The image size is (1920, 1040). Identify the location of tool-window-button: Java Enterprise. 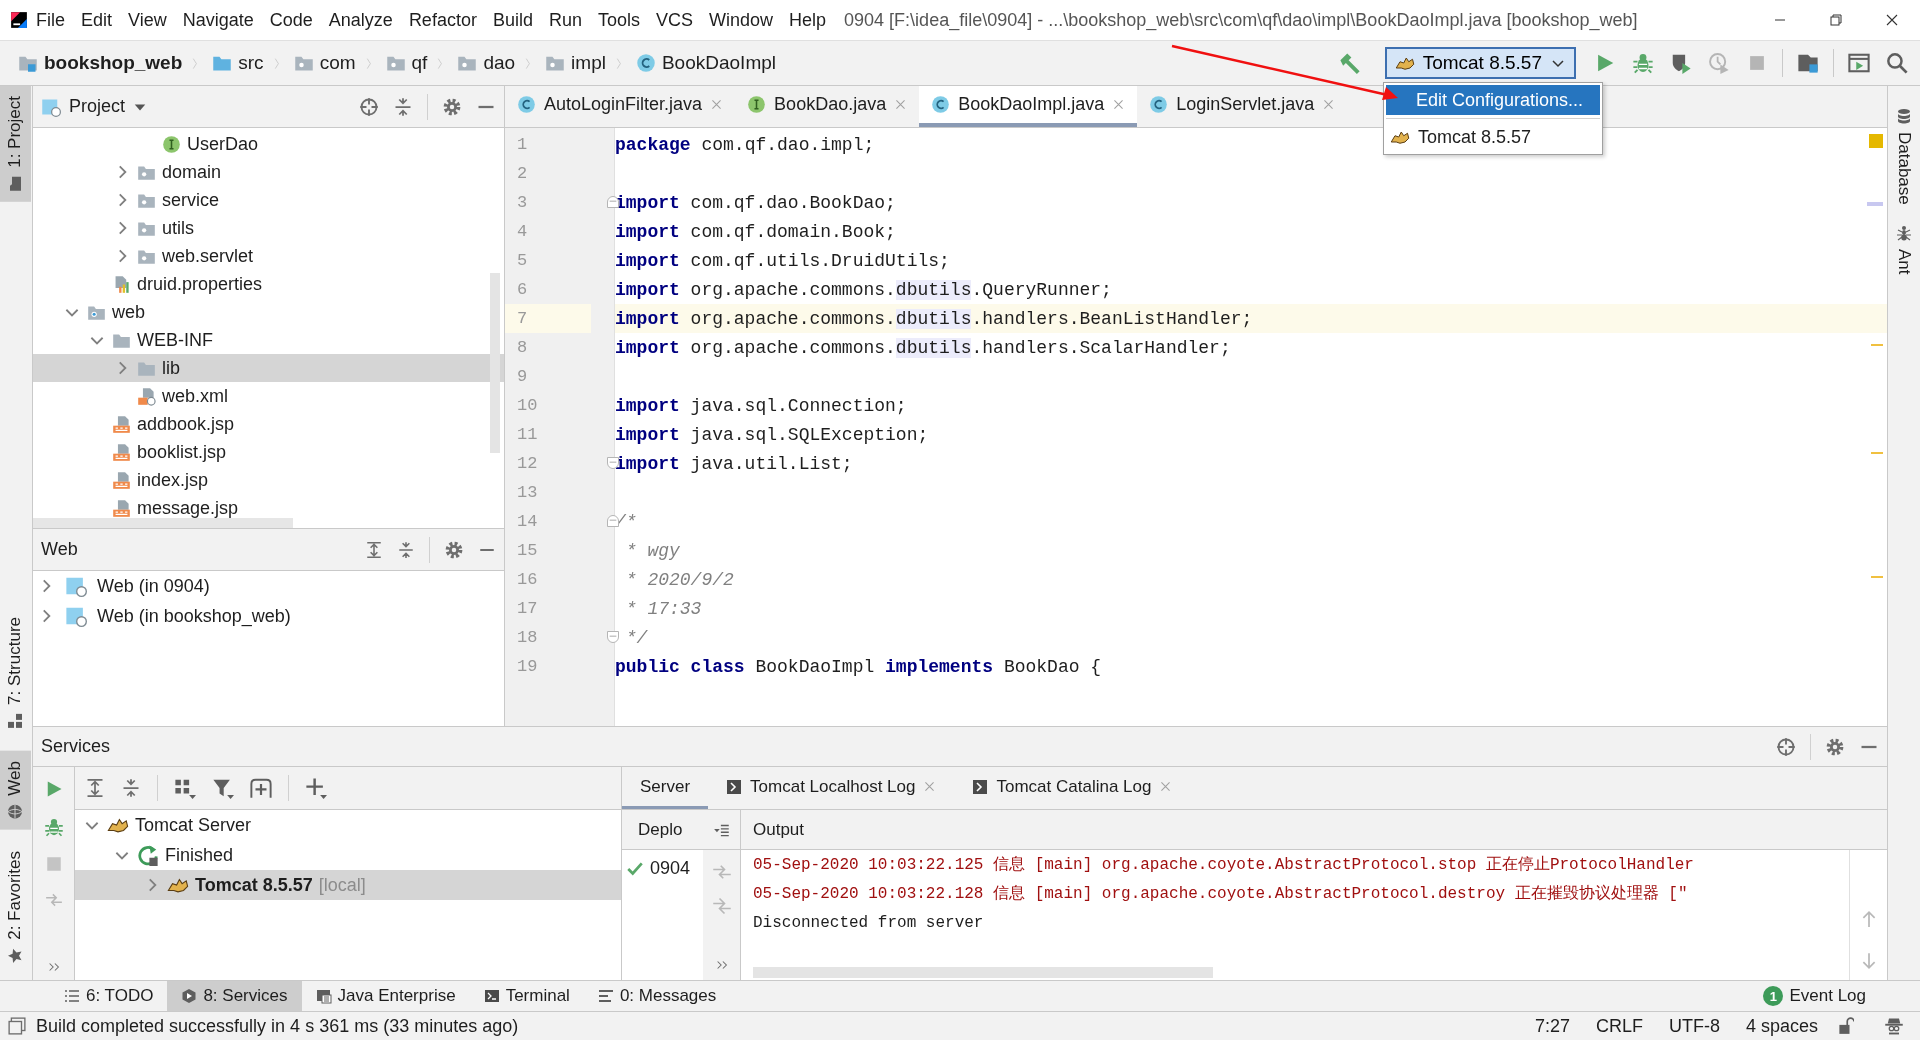
(385, 996).